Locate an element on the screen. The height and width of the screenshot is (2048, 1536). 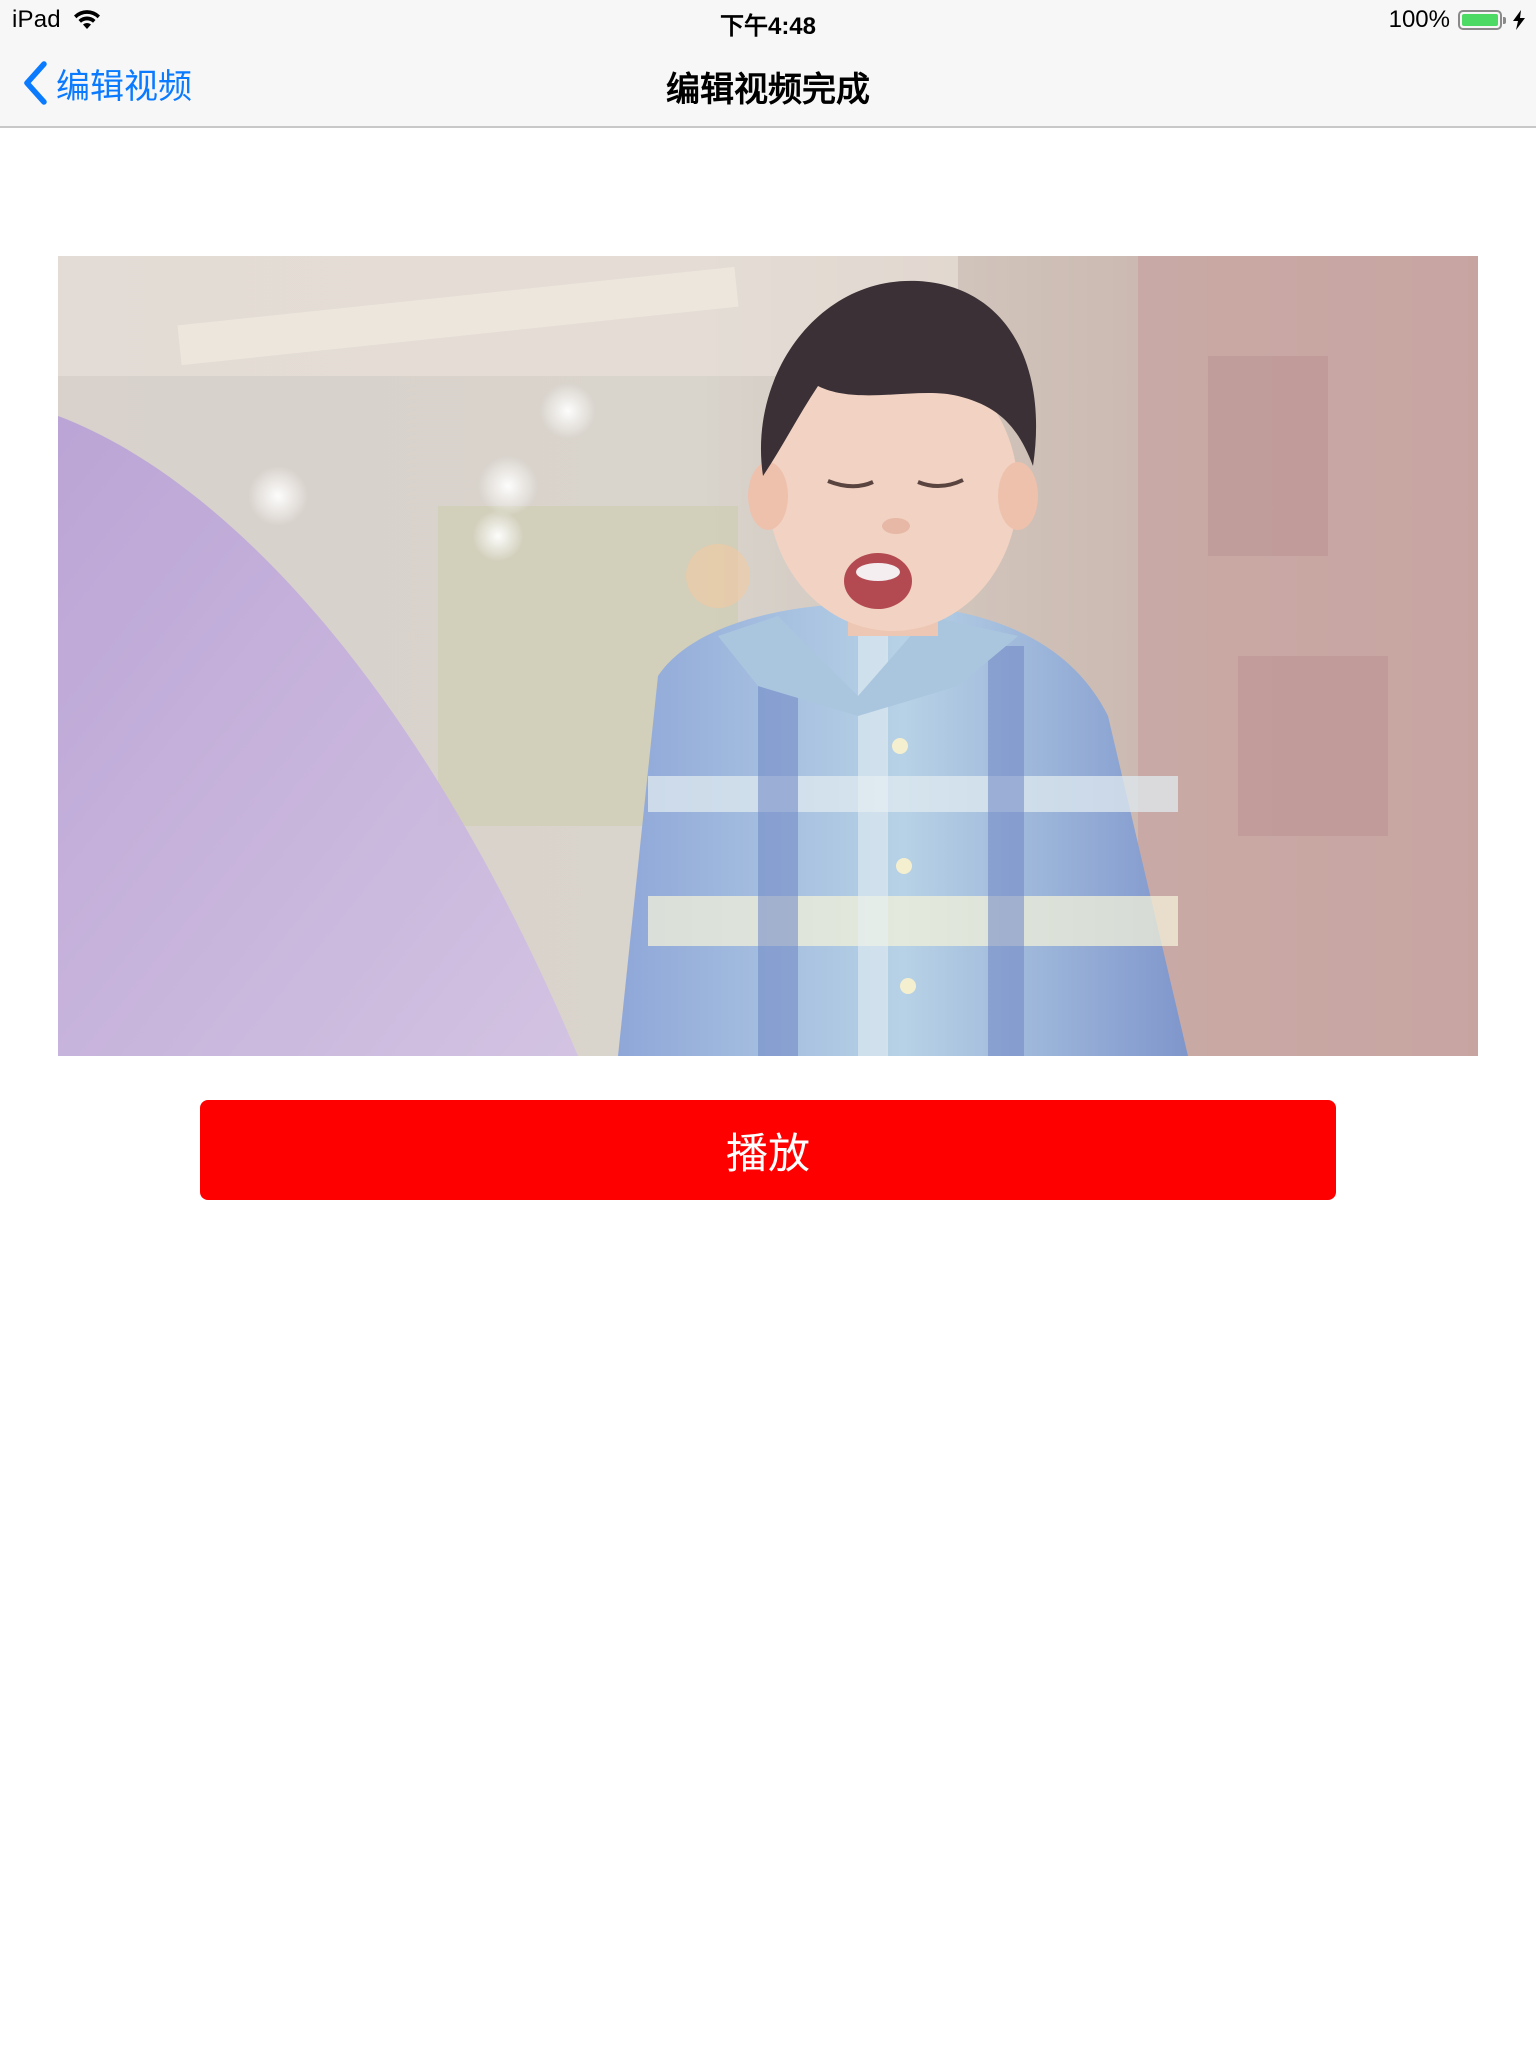
page-title: 编辑视频完成 is located at coordinates (768, 90).